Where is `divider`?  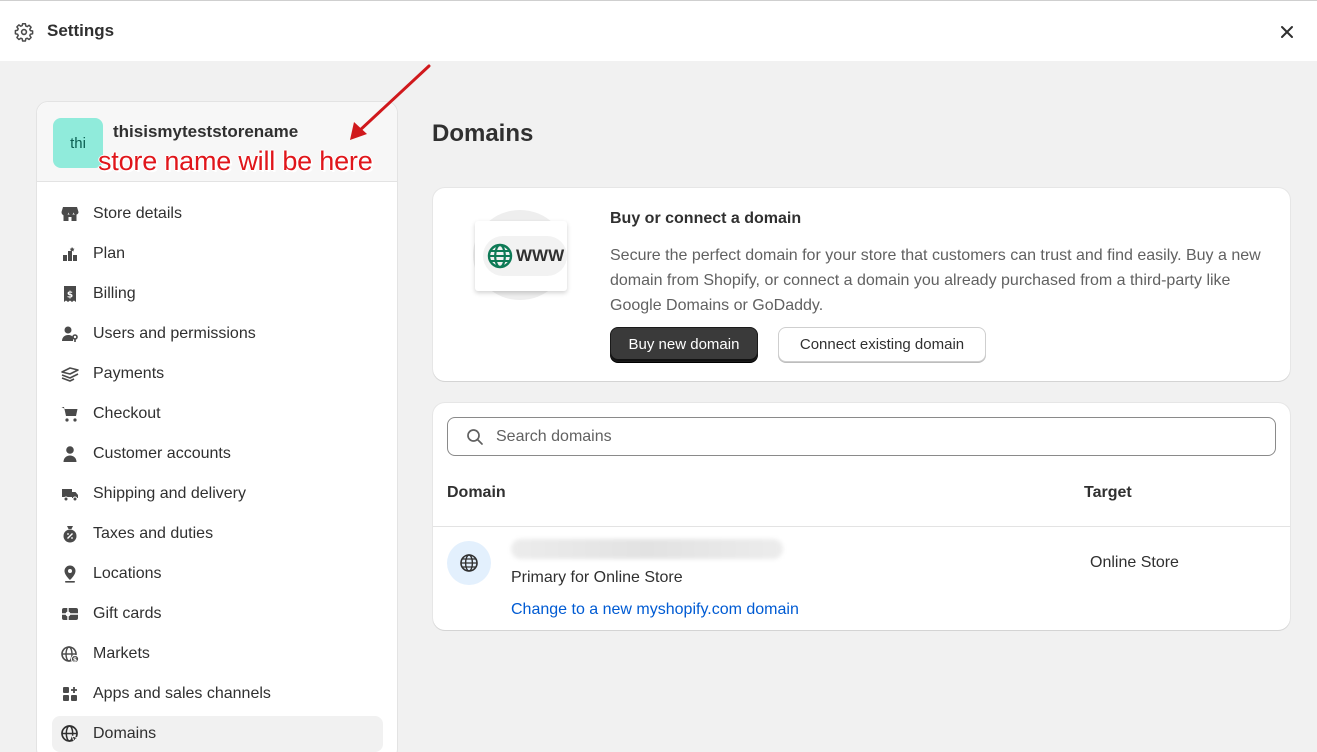 divider is located at coordinates (861, 526).